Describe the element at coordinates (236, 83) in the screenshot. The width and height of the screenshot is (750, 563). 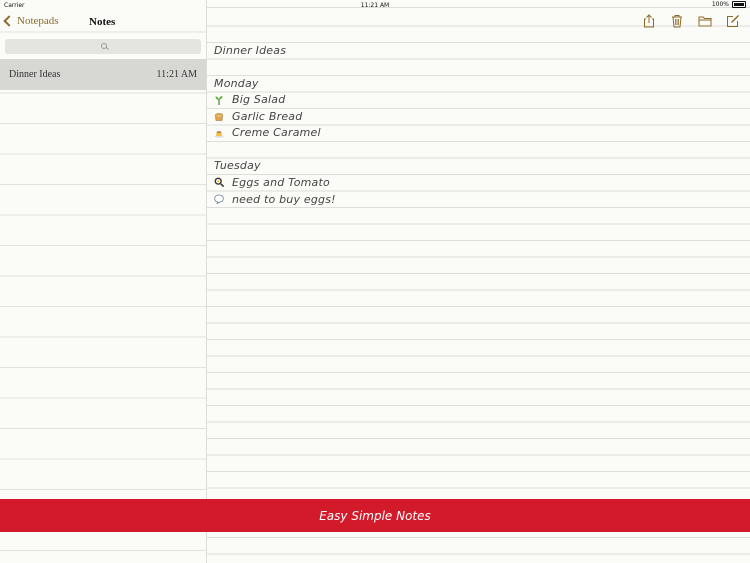
I see `day-heading: Monday` at that location.